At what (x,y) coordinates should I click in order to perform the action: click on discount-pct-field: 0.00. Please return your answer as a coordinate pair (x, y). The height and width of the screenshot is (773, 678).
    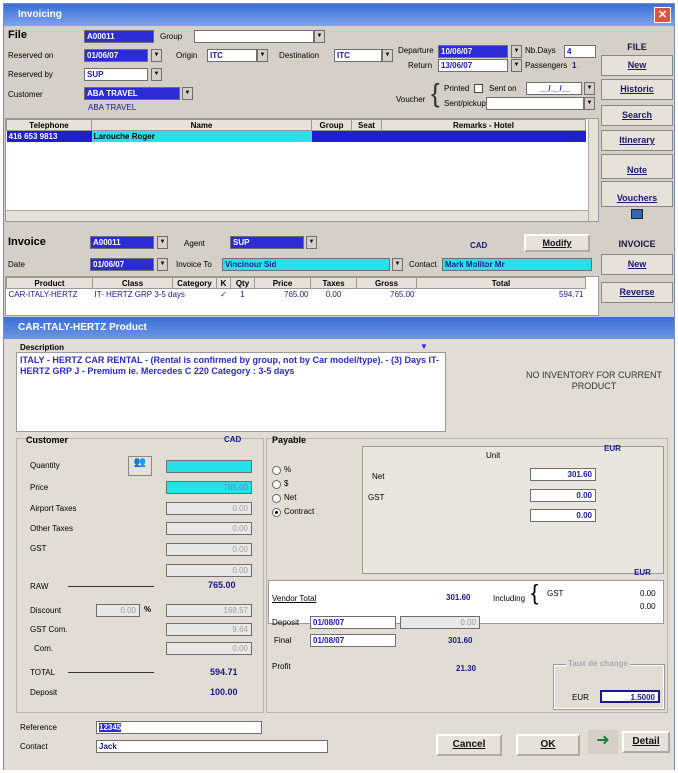
    Looking at the image, I should click on (118, 610).